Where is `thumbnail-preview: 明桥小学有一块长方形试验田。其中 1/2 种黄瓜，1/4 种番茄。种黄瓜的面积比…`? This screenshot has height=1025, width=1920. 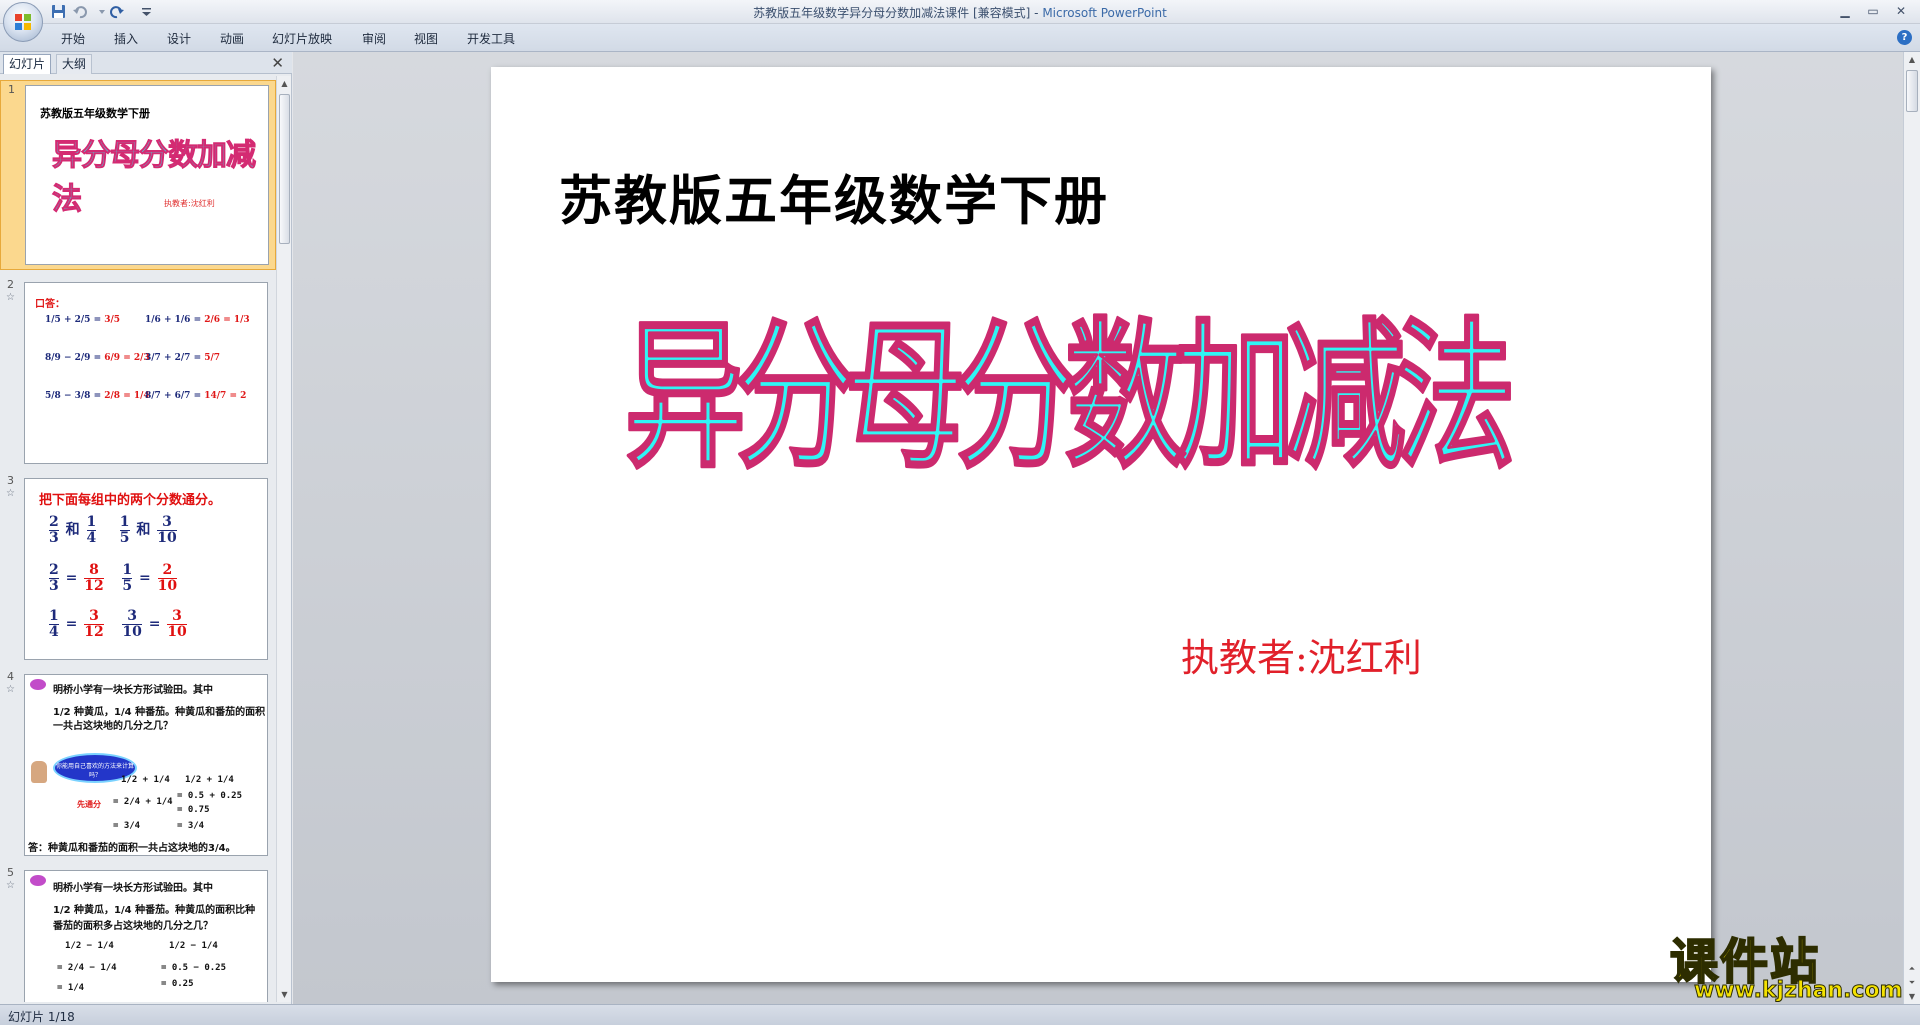
thumbnail-preview: 明桥小学有一块长方形试验田。其中 1/2 种黄瓜，1/4 种番茄。种黄瓜的面积比… is located at coordinates (146, 936).